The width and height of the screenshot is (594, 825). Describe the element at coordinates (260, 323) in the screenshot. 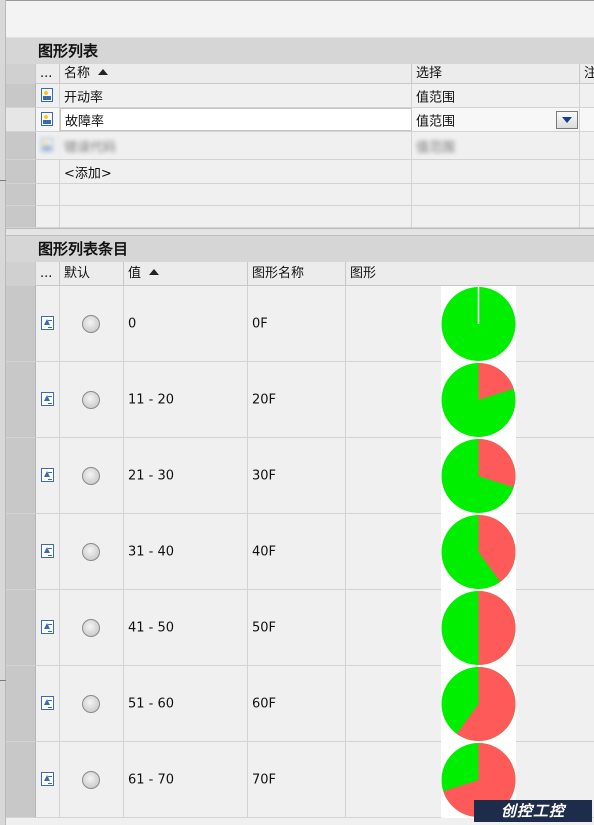

I see `entry-graphic-name: 0F` at that location.